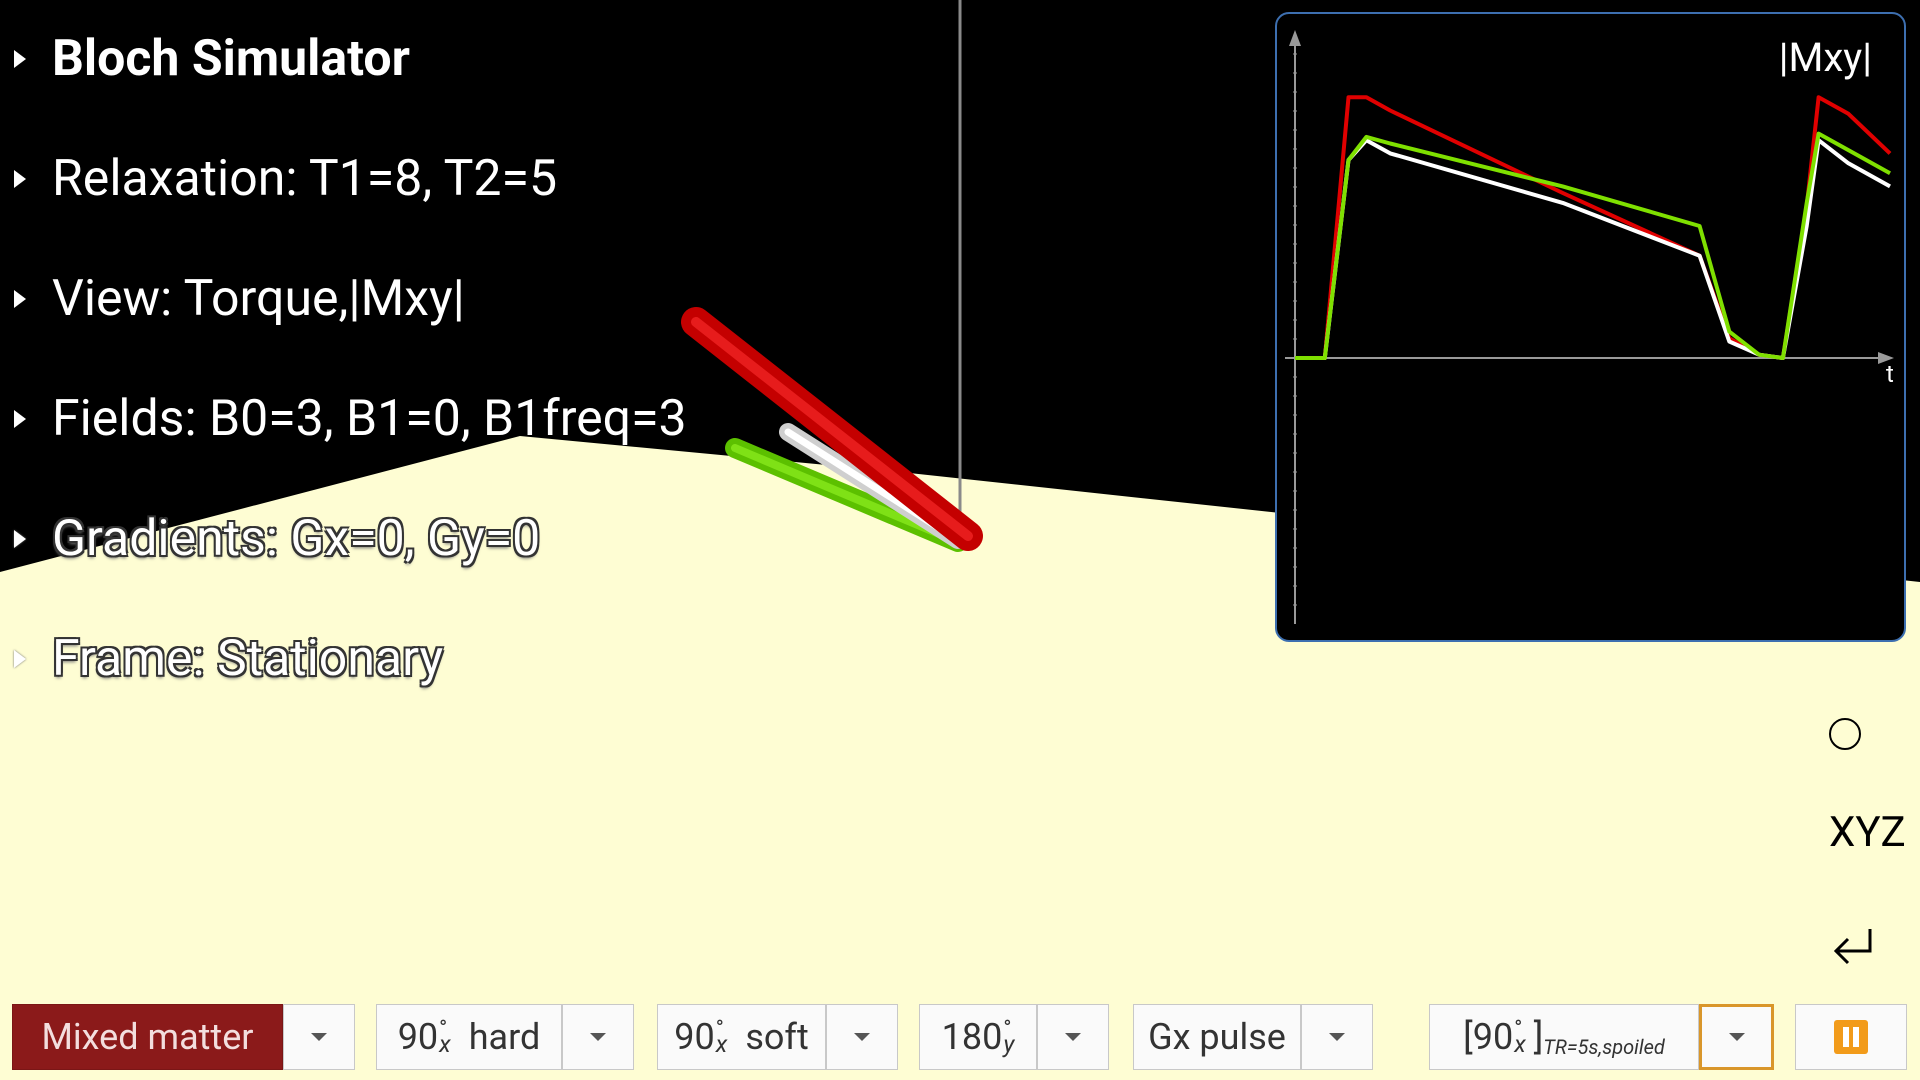  What do you see at coordinates (305, 179) in the screenshot?
I see `menu-label: Relaxation: T1=8, T2=5` at bounding box center [305, 179].